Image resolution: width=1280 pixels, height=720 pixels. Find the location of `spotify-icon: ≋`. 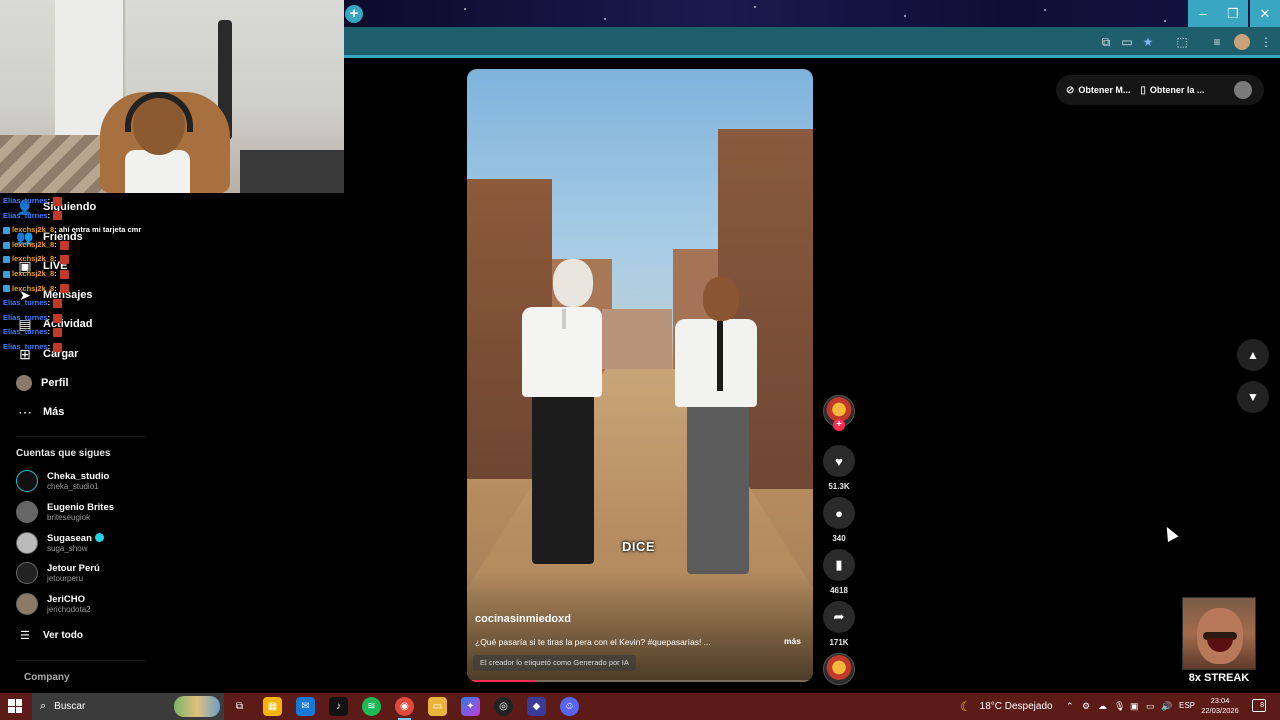

spotify-icon: ≋ is located at coordinates (371, 706).